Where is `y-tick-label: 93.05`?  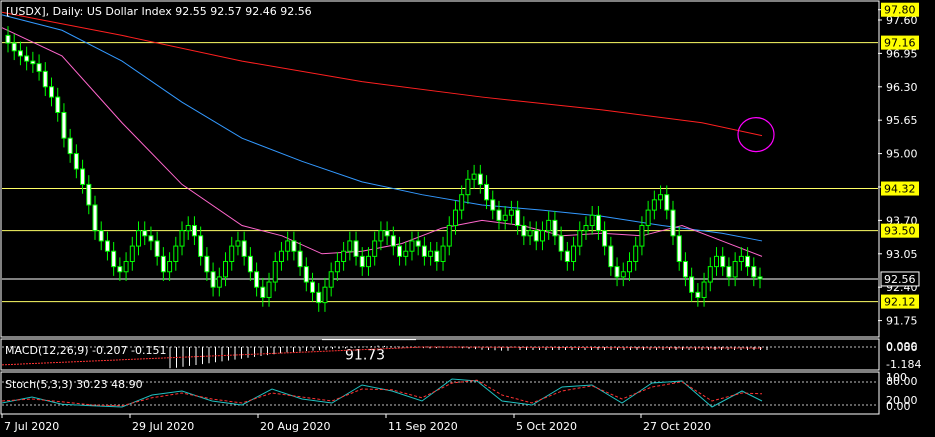 y-tick-label: 93.05 is located at coordinates (902, 254).